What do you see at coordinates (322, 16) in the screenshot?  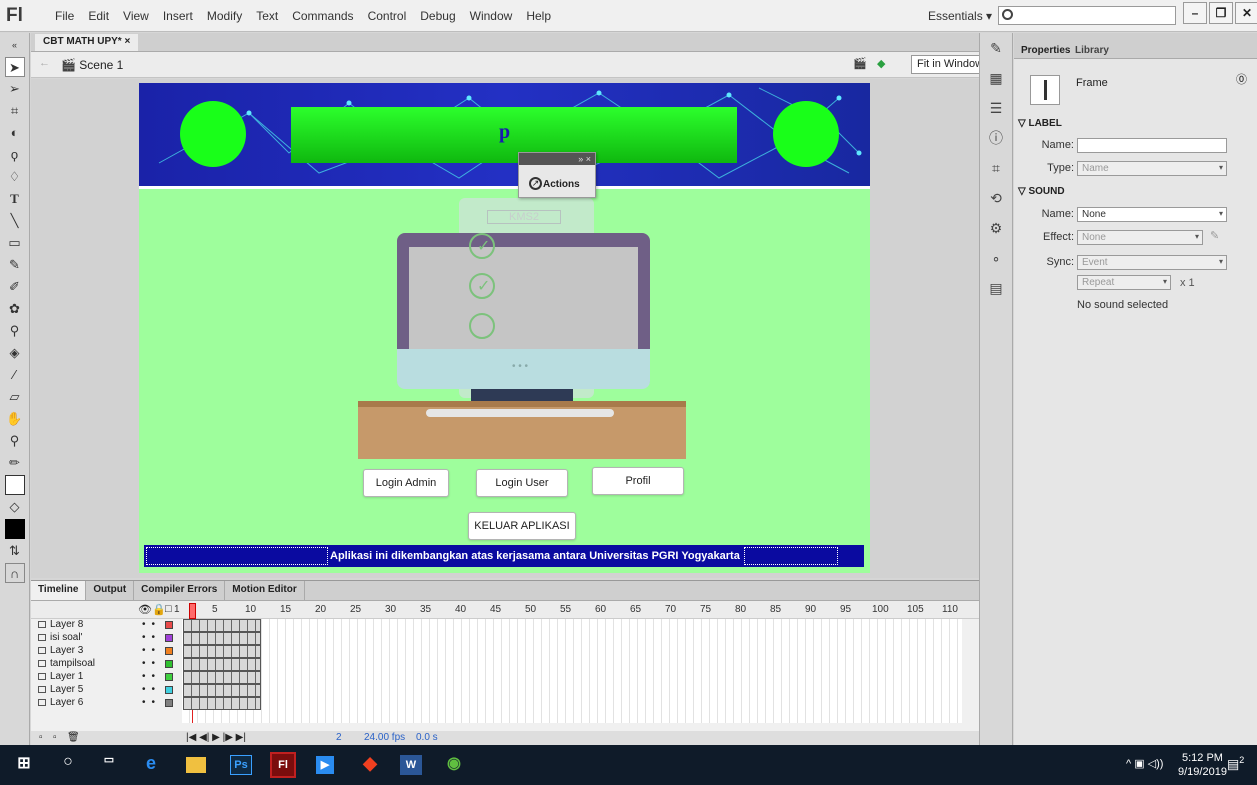 I see `menu-commands: Commands` at bounding box center [322, 16].